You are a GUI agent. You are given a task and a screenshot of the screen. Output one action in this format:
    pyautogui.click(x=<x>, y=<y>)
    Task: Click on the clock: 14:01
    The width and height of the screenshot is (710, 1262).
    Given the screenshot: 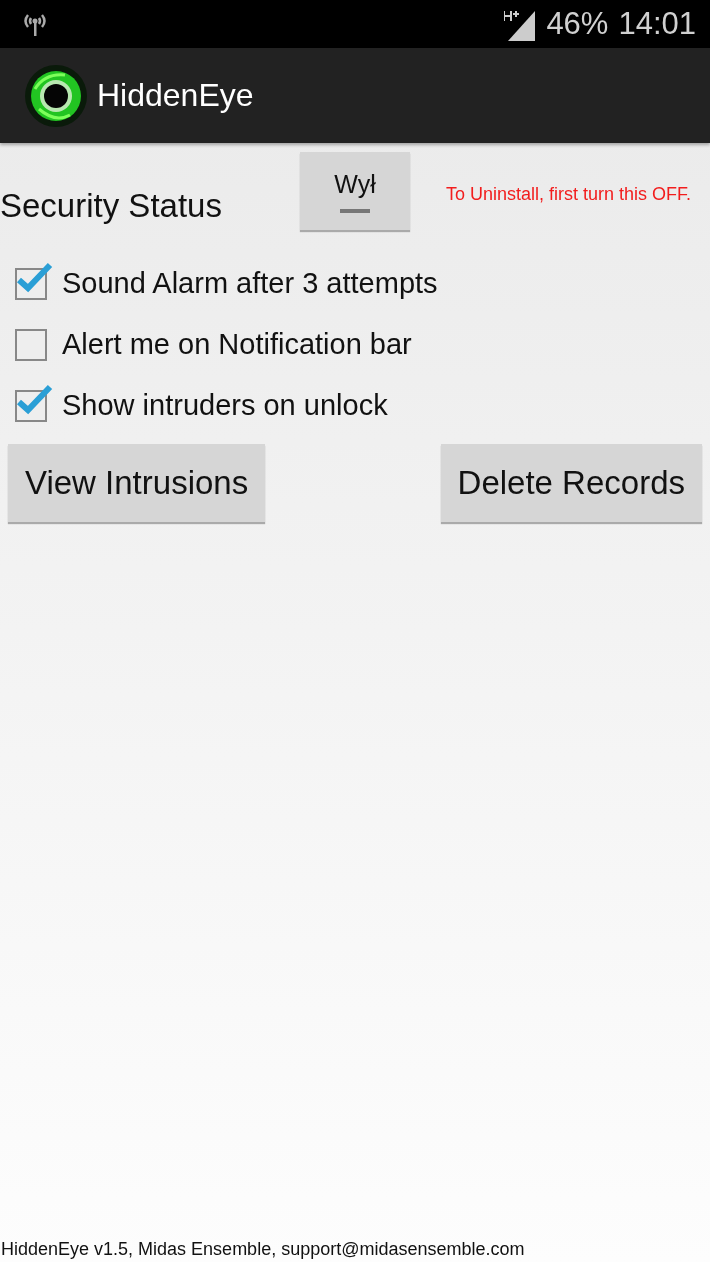 What is the action you would take?
    pyautogui.click(x=657, y=24)
    